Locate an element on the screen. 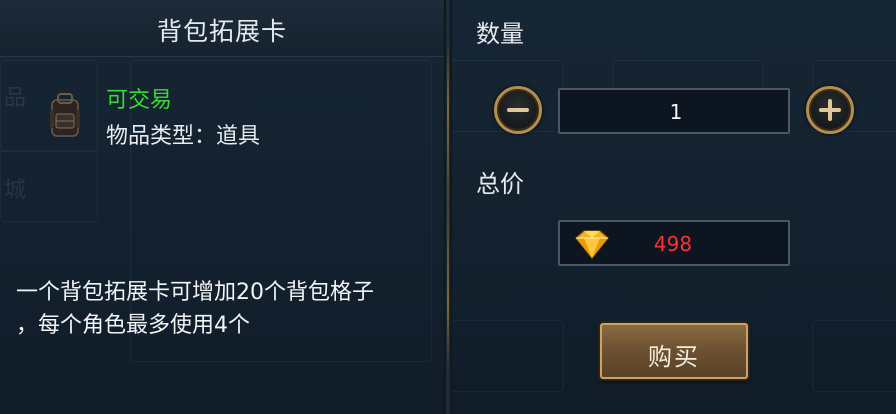  item-title: 背包拓展卡 is located at coordinates (221, 31).